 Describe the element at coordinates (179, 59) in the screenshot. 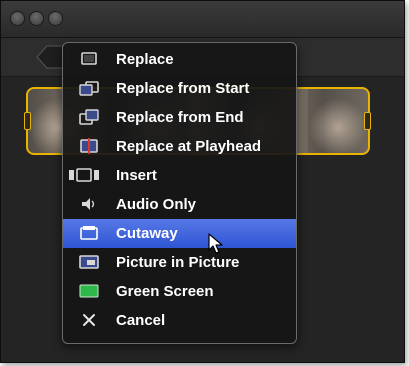

I see `menu-item-replace: Replace` at that location.